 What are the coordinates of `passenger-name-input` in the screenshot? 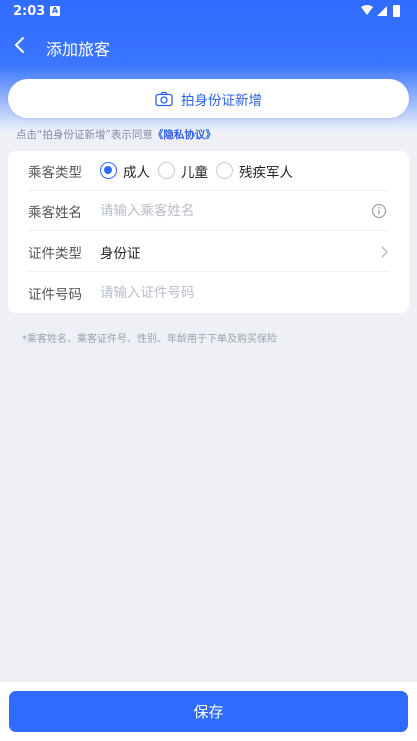 It's located at (244, 210).